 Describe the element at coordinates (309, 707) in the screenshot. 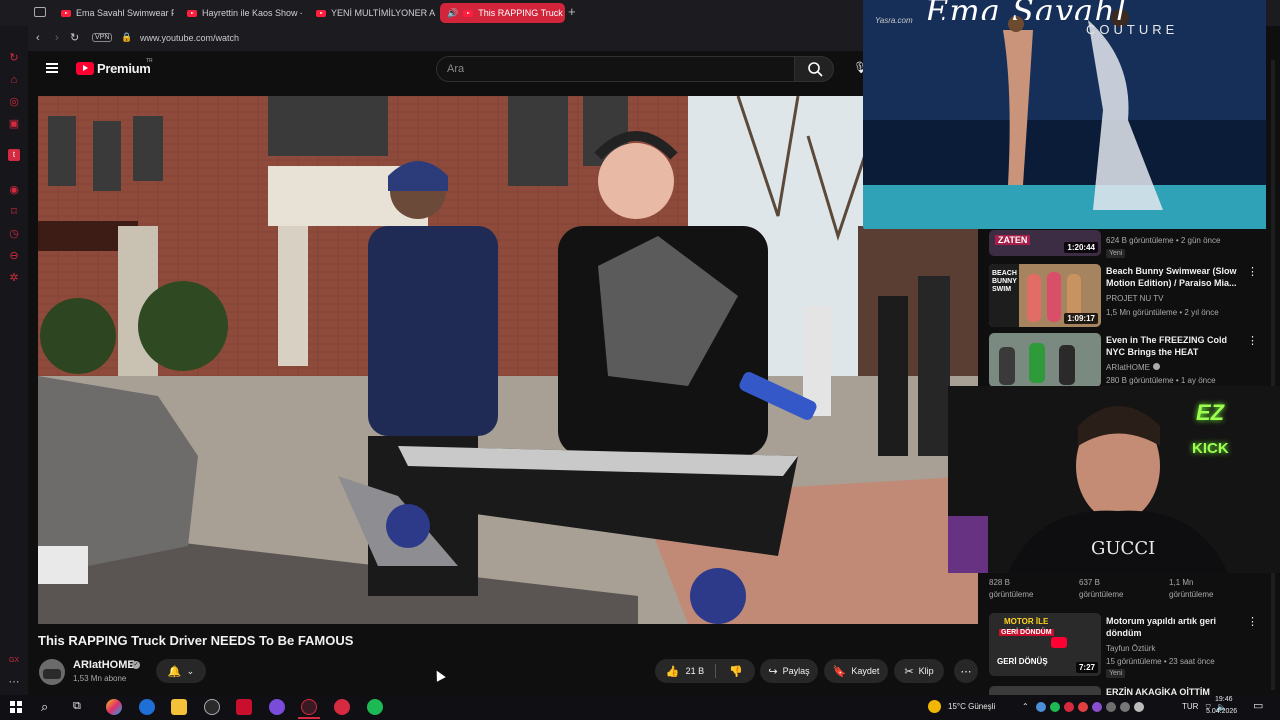

I see `opera-gx-icon` at that location.